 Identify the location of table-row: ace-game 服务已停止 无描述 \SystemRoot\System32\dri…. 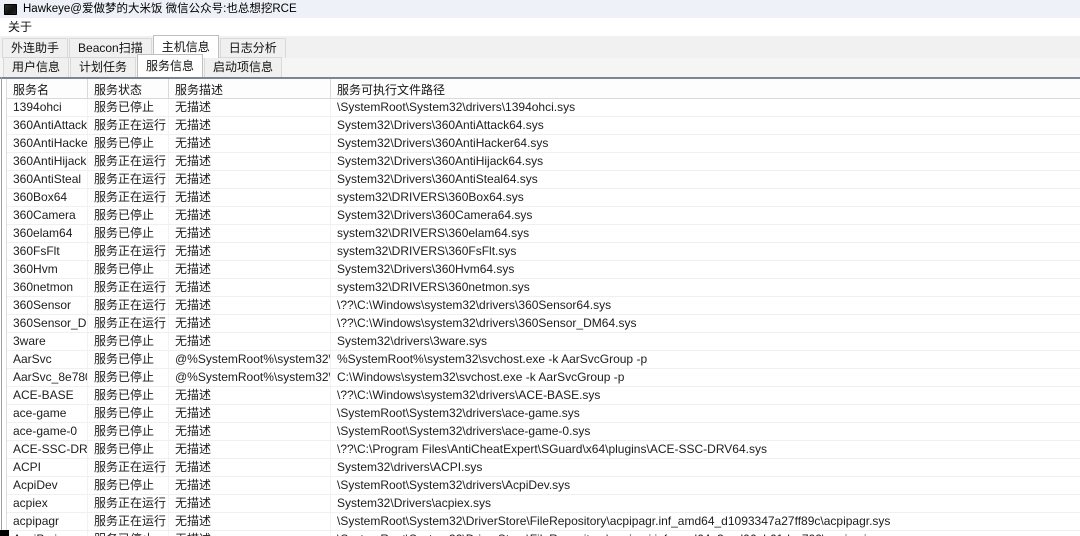
(543, 414).